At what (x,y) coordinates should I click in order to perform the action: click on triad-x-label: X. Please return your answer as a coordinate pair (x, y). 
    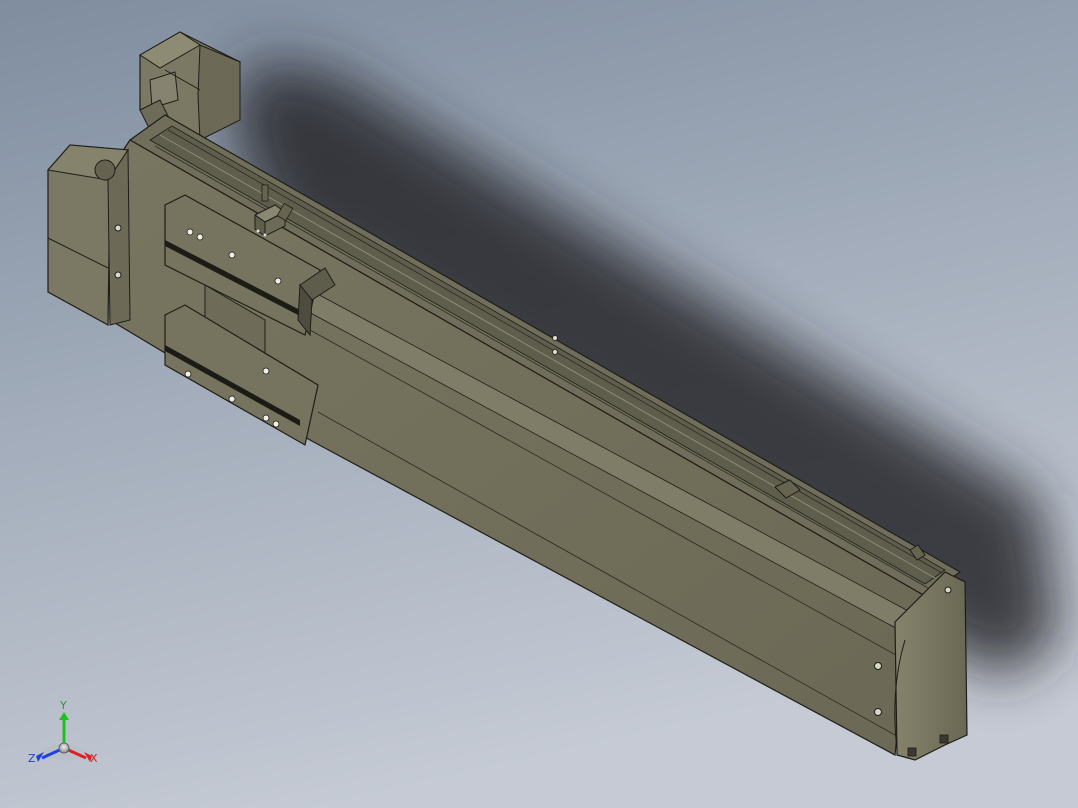
    Looking at the image, I should click on (94, 758).